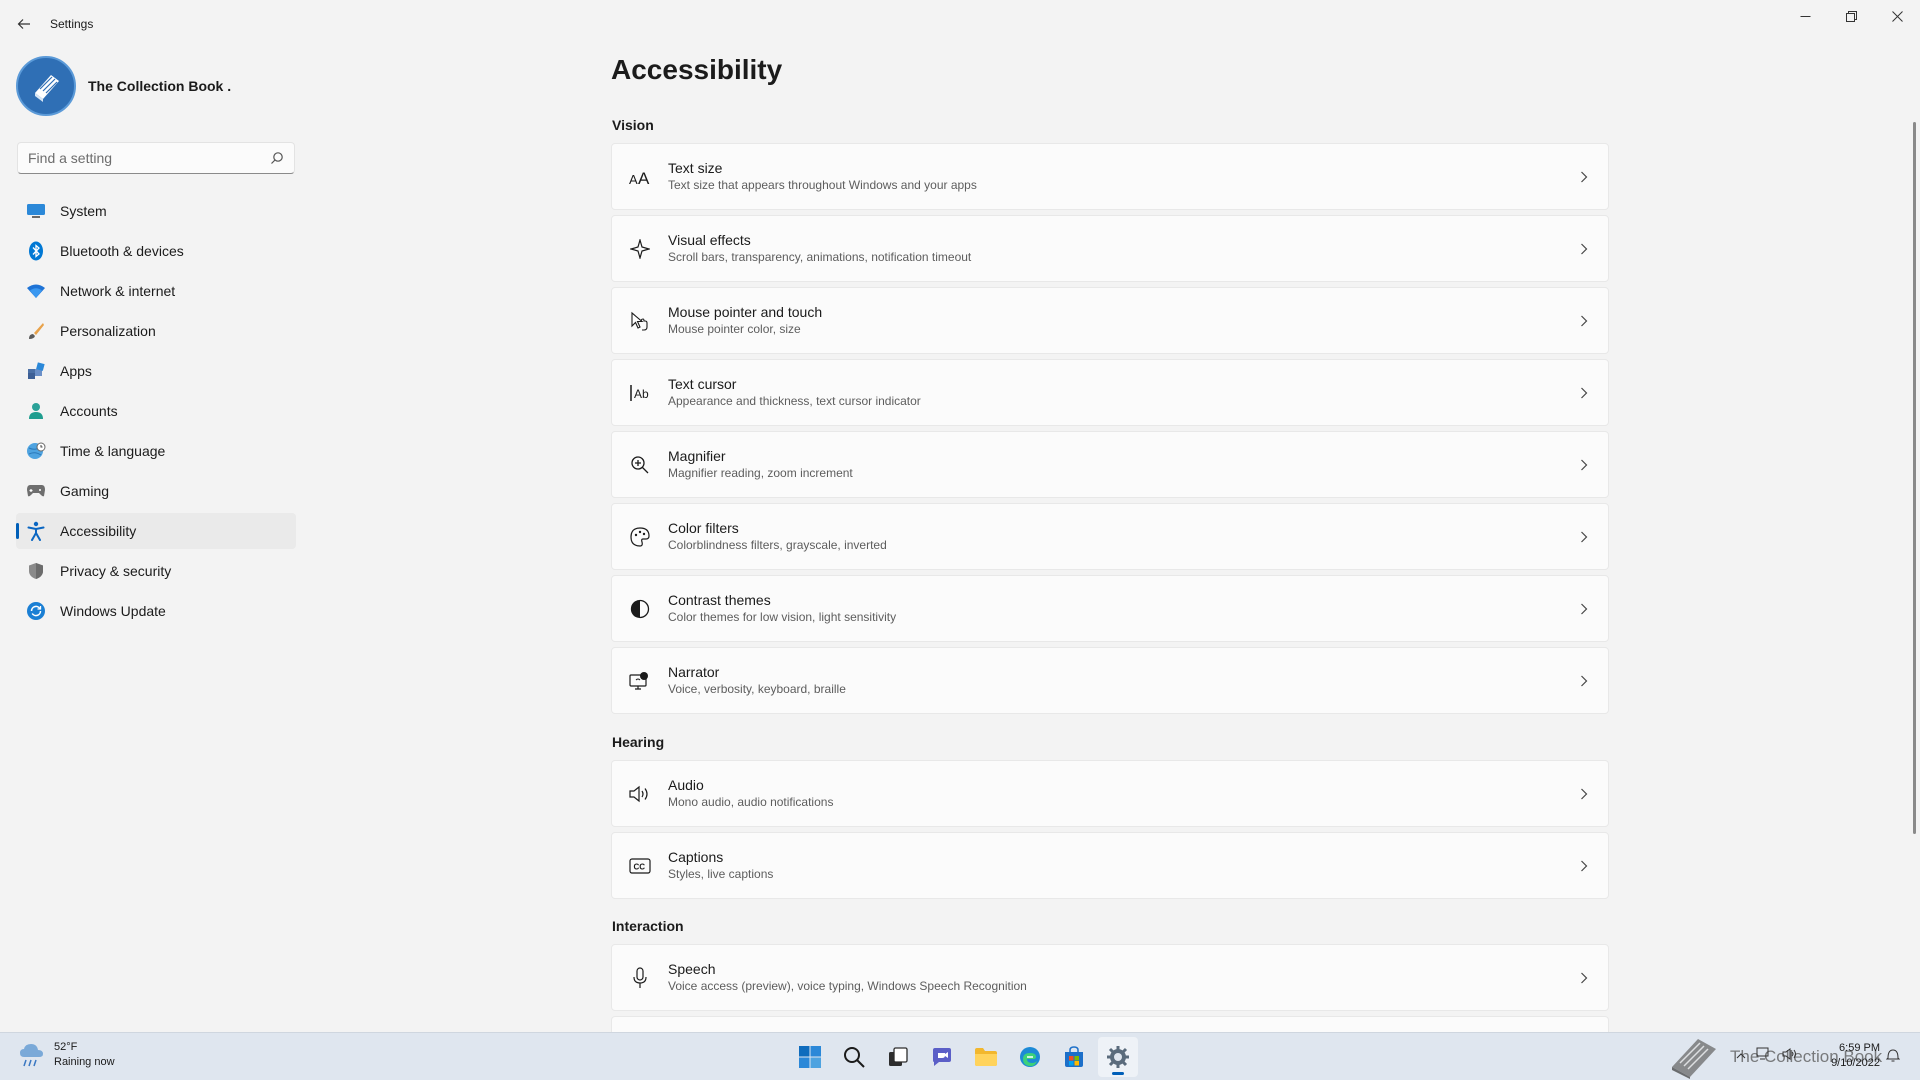 This screenshot has height=1080, width=1920. I want to click on sidebar-item-label: Network & internet, so click(118, 291).